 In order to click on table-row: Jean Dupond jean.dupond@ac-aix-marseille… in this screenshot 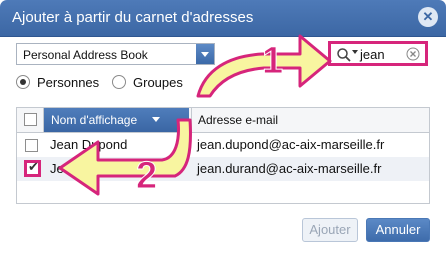, I will do `click(223, 145)`.